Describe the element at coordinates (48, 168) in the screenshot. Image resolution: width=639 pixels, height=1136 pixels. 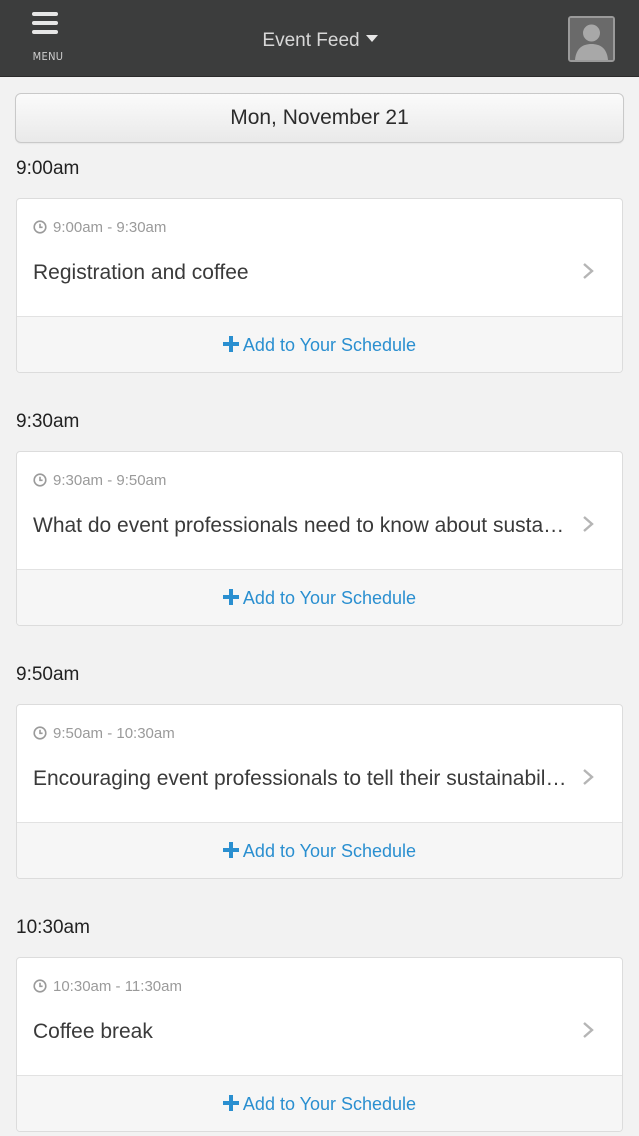
I see `time-slot-heading: 9:00am` at that location.